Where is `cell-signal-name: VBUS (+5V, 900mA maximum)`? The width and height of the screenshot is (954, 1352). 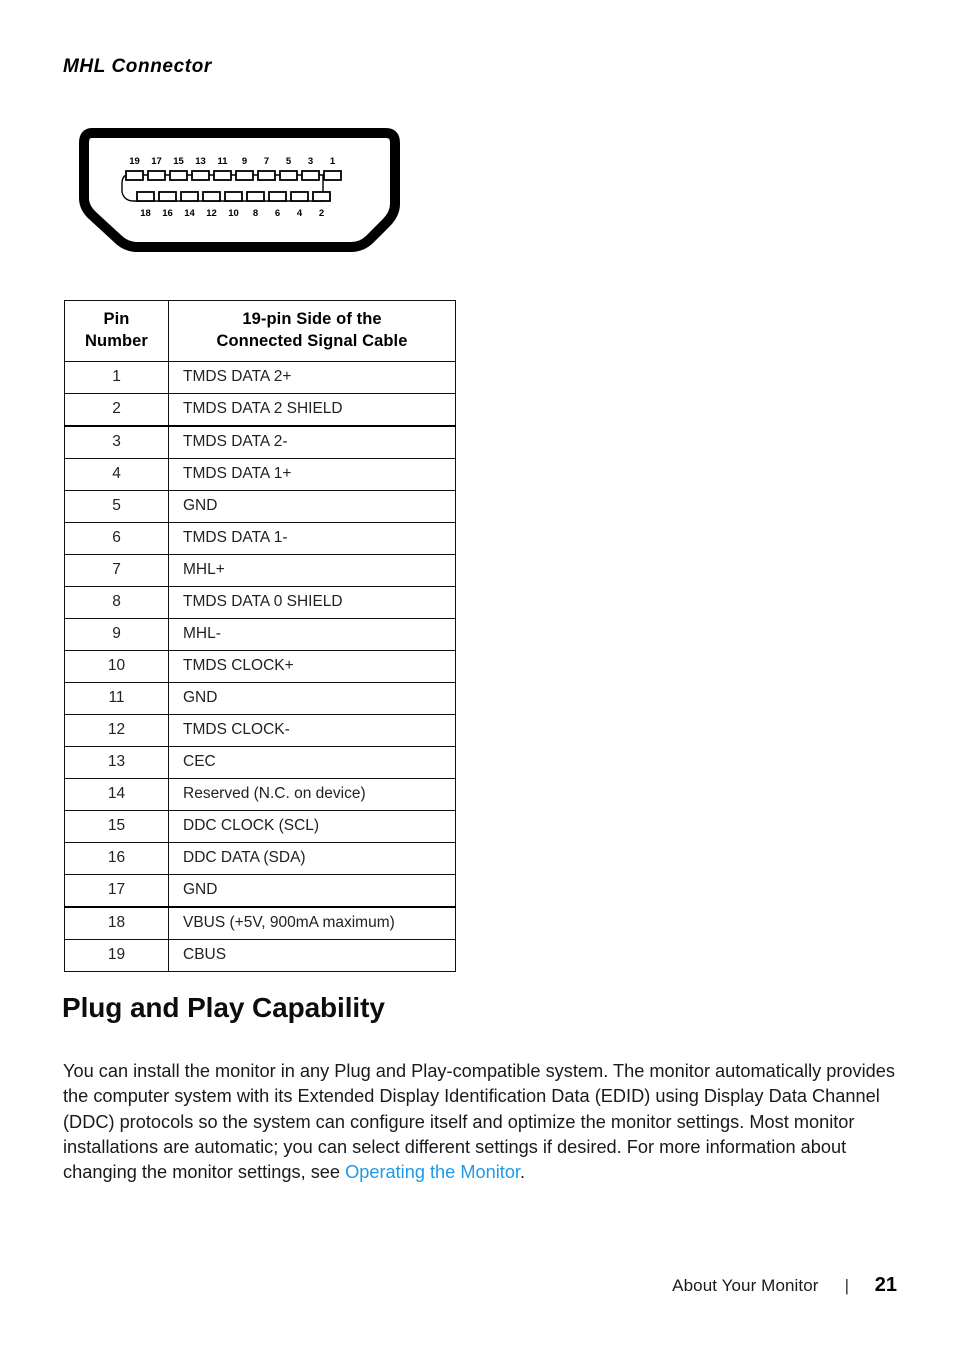
cell-signal-name: VBUS (+5V, 900mA maximum) is located at coordinates (312, 922).